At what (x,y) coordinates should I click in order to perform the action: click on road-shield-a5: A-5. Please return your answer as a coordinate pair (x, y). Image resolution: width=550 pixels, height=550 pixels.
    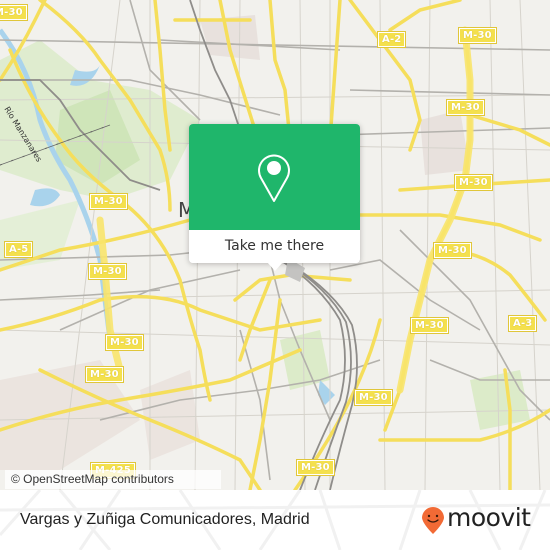
    Looking at the image, I should click on (18, 249).